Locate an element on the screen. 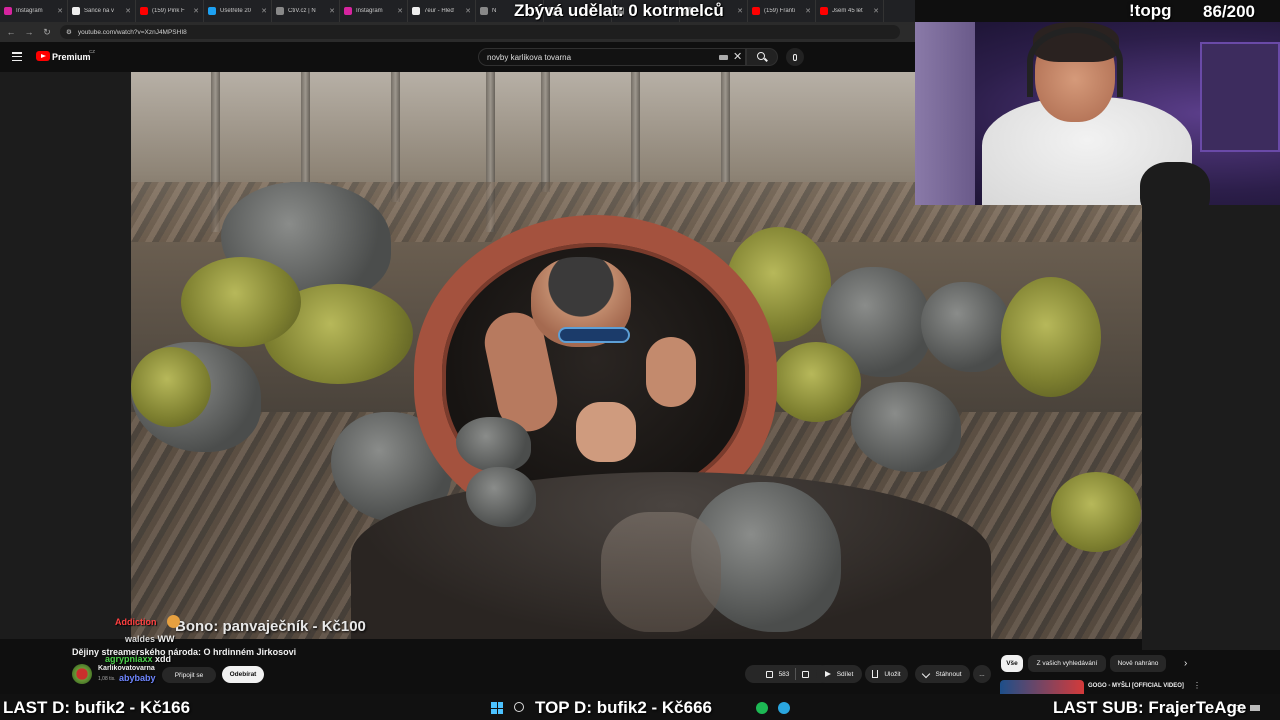  voice-search-button is located at coordinates (795, 57).